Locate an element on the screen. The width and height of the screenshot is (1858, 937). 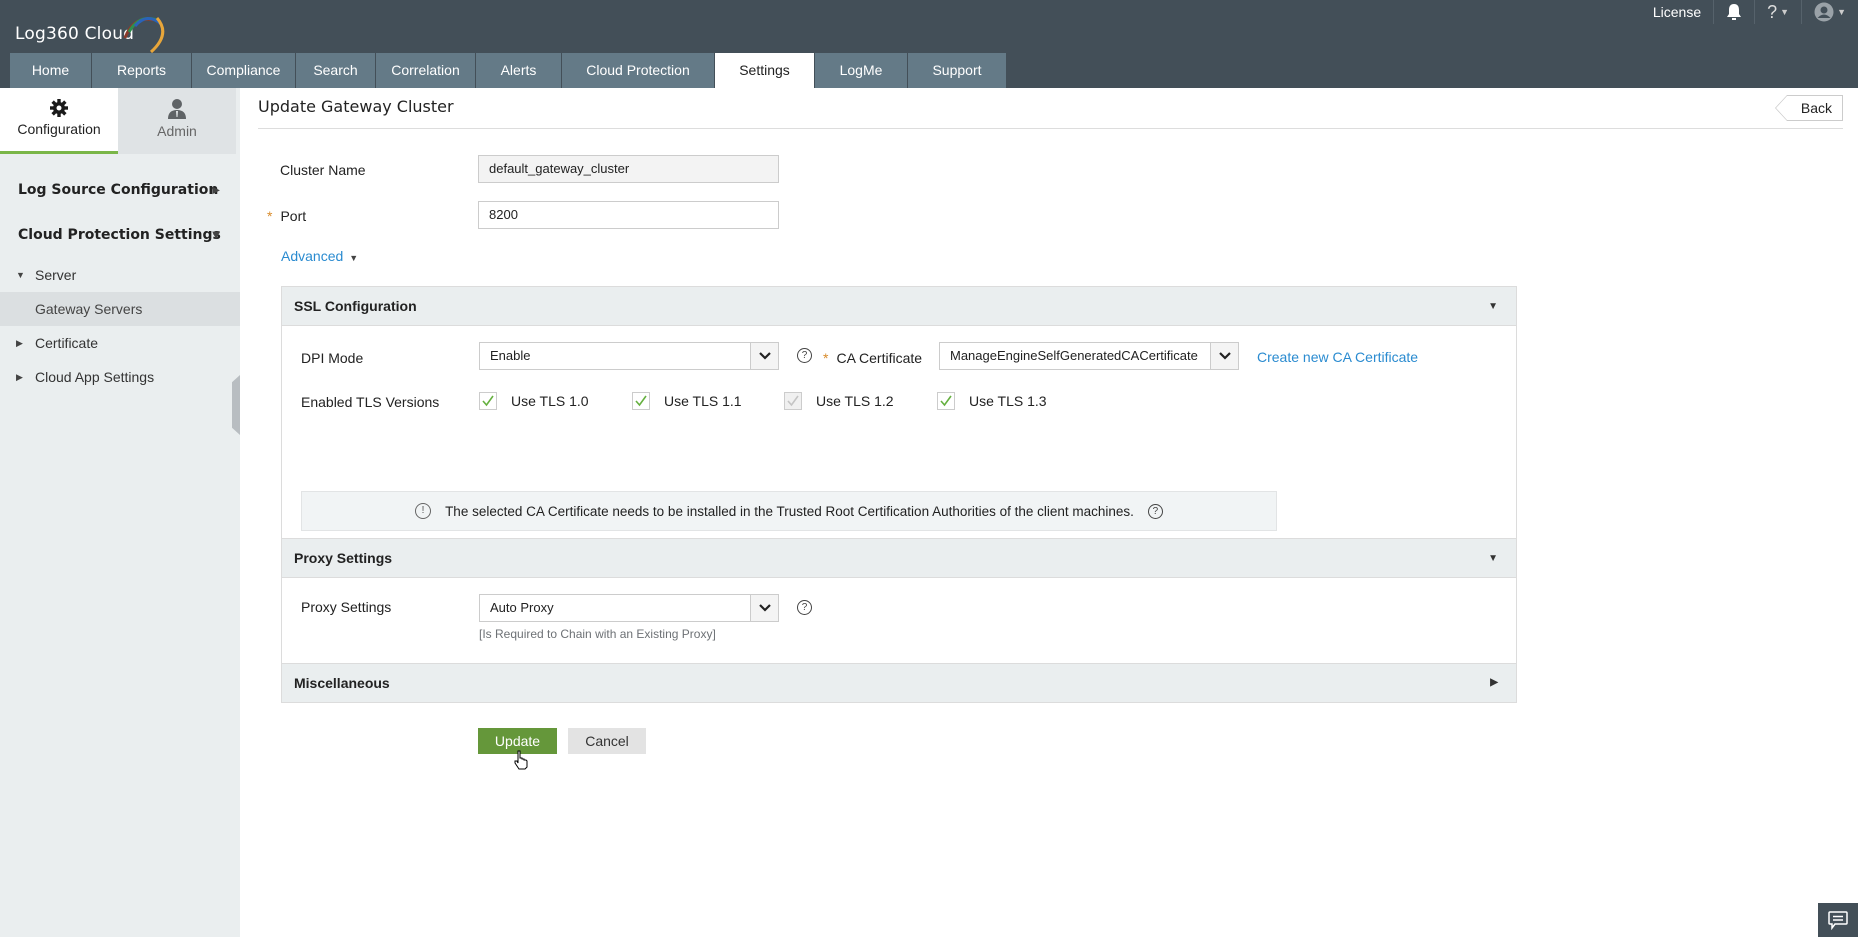
sidebar-item-gateway-servers: Gateway Servers is located at coordinates (120, 309).